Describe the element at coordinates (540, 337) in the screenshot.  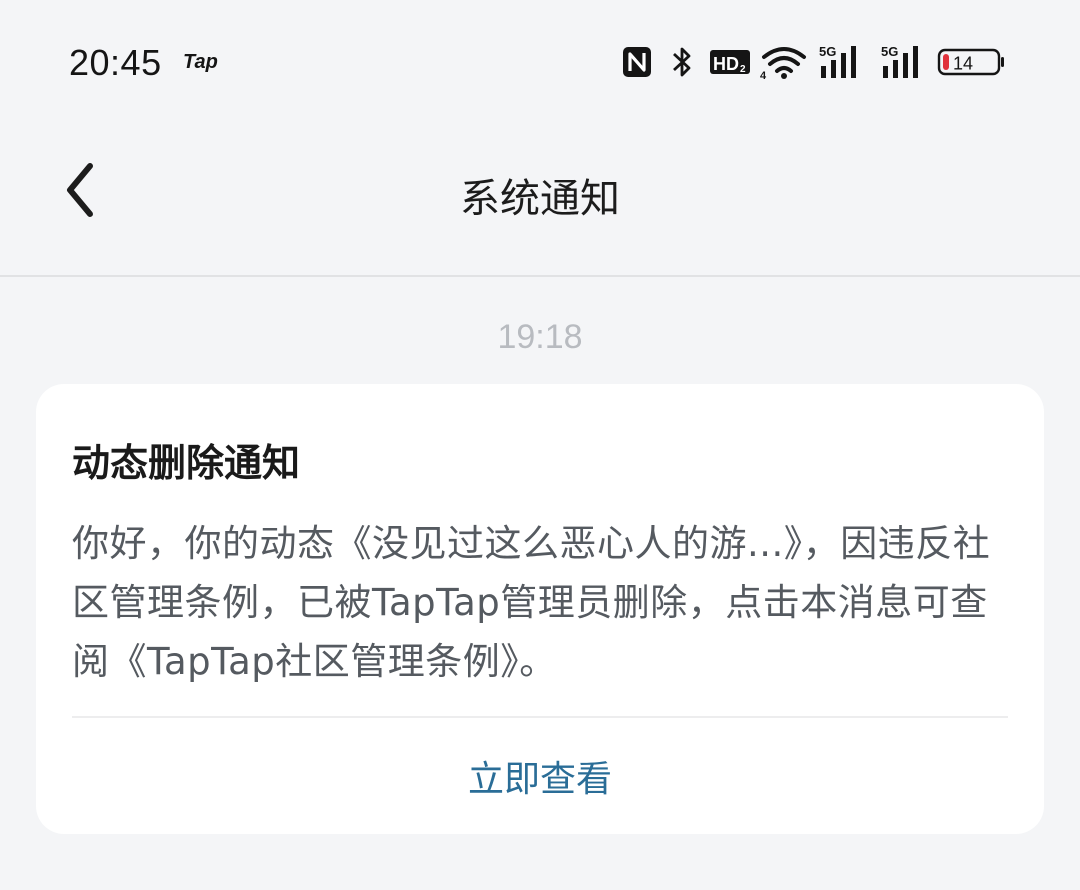
I see `message-timestamp: 19:18` at that location.